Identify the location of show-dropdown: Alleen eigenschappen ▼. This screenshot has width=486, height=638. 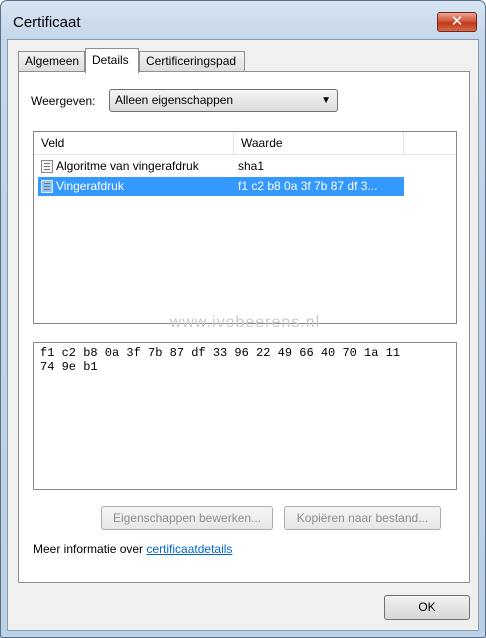
(223, 100).